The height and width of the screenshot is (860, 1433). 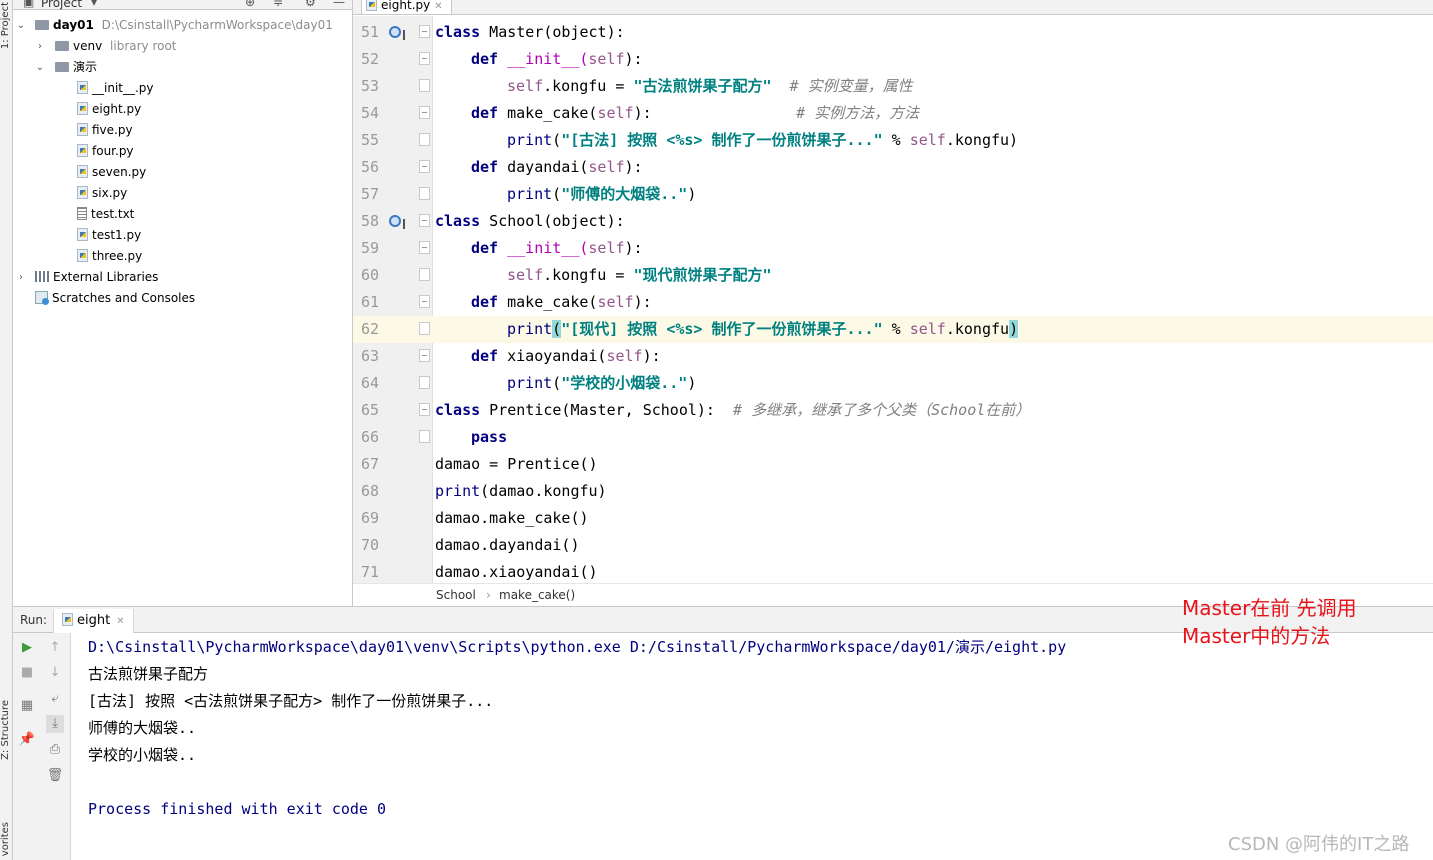 What do you see at coordinates (55, 776) in the screenshot?
I see `trash-icon: 🗑` at bounding box center [55, 776].